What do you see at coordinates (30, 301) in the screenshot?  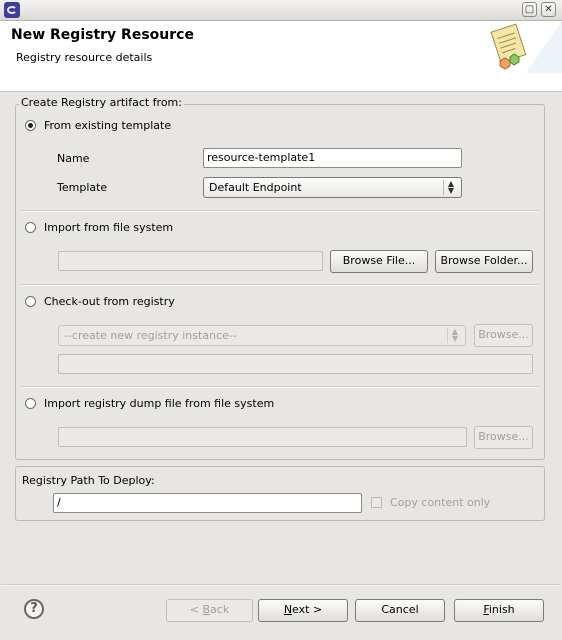 I see `checkout-radio` at bounding box center [30, 301].